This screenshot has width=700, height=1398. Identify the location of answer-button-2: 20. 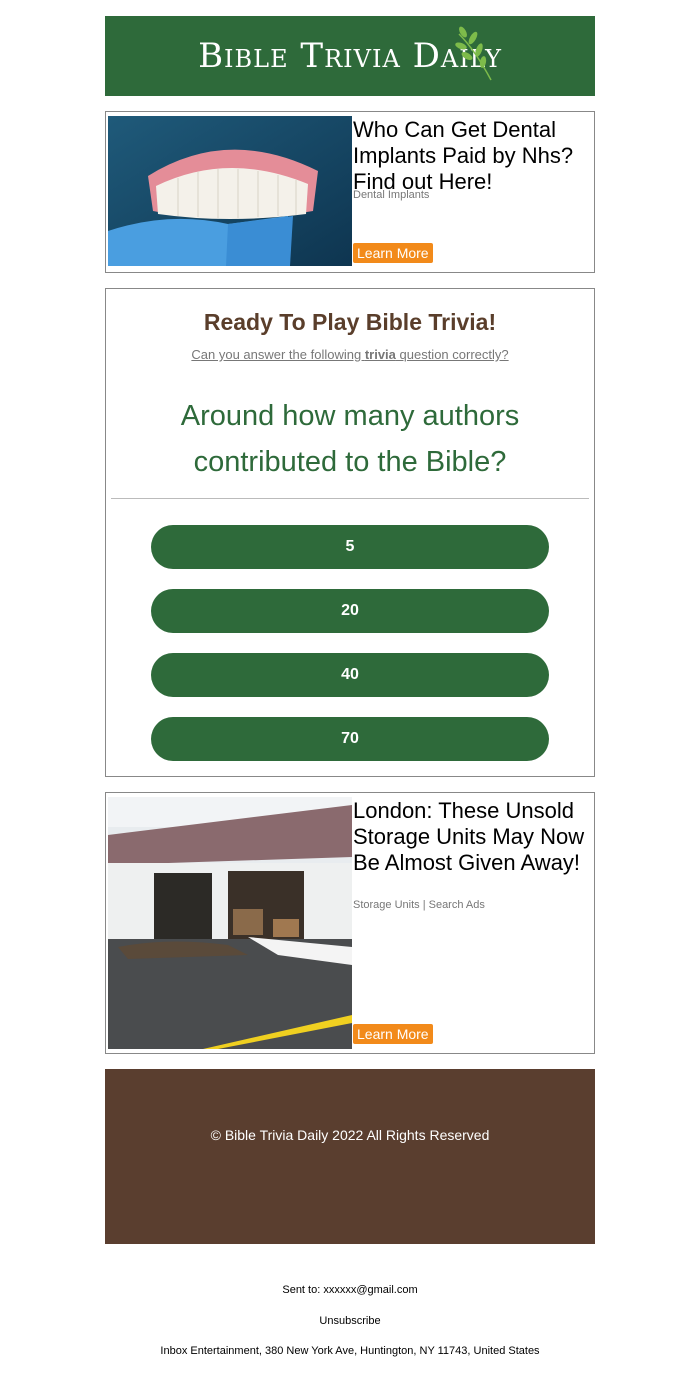
(350, 611).